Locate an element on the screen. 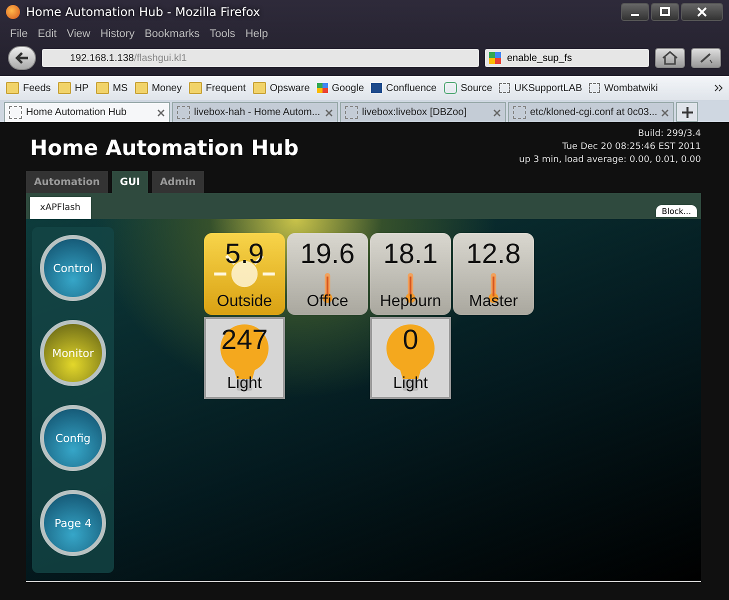  close-button is located at coordinates (702, 12).